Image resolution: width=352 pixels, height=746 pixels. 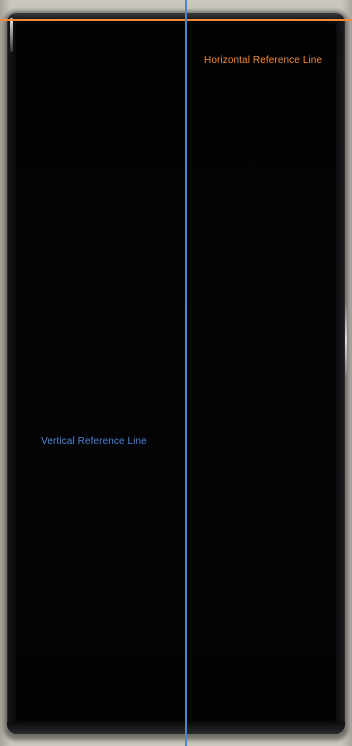 I want to click on horizontal-reference-label: Horizontal Reference Line, so click(x=263, y=60).